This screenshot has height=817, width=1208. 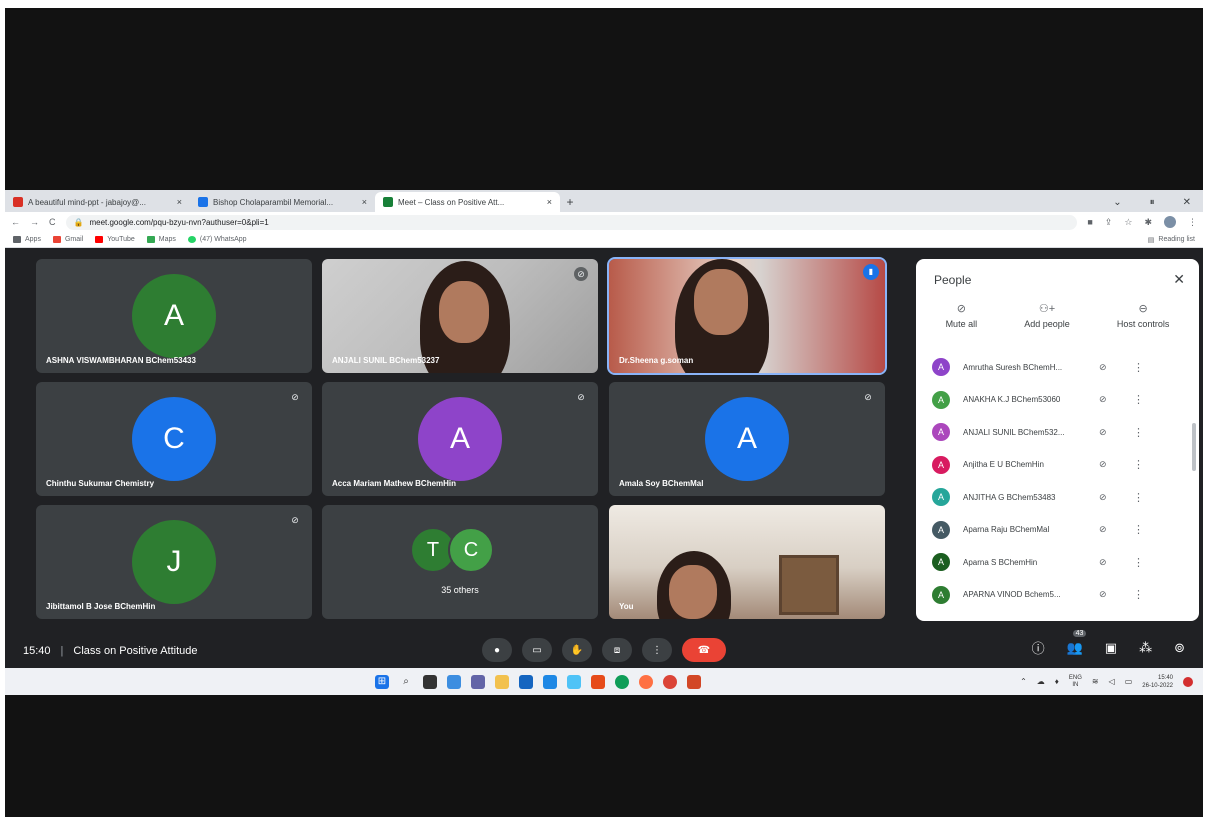 I want to click on store-icon, so click(x=526, y=681).